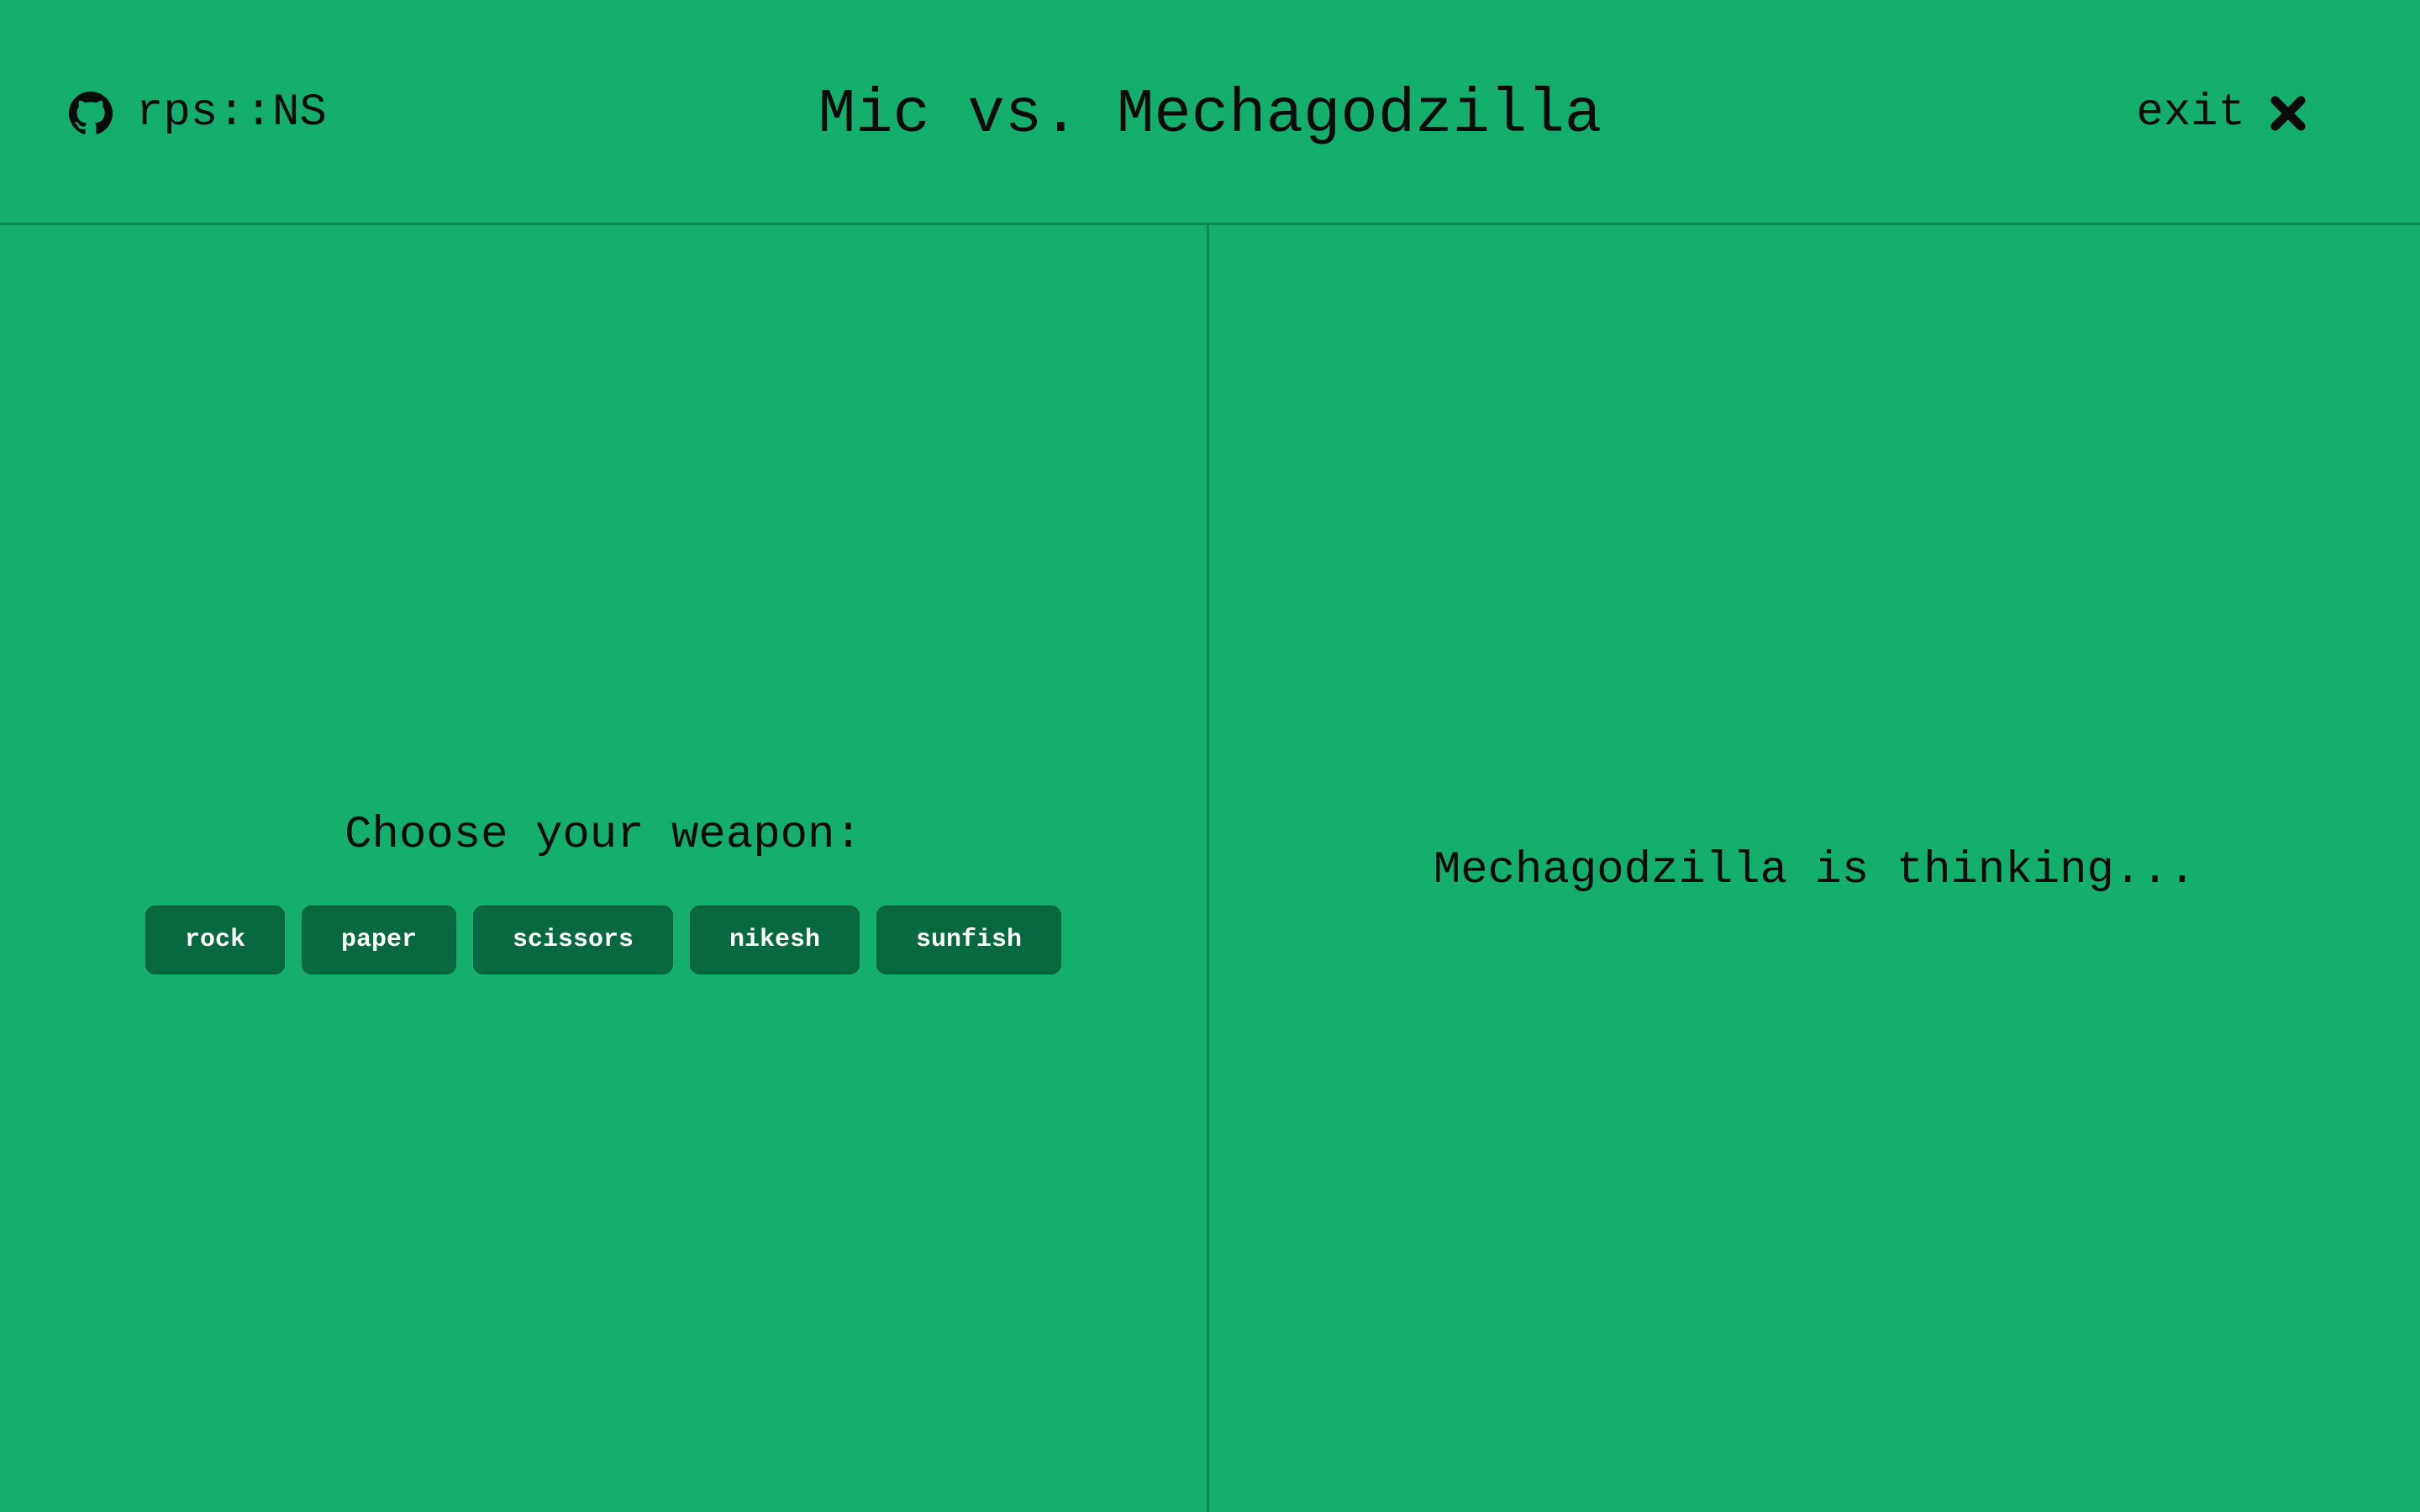 The height and width of the screenshot is (1512, 2420). I want to click on close-icon, so click(2288, 113).